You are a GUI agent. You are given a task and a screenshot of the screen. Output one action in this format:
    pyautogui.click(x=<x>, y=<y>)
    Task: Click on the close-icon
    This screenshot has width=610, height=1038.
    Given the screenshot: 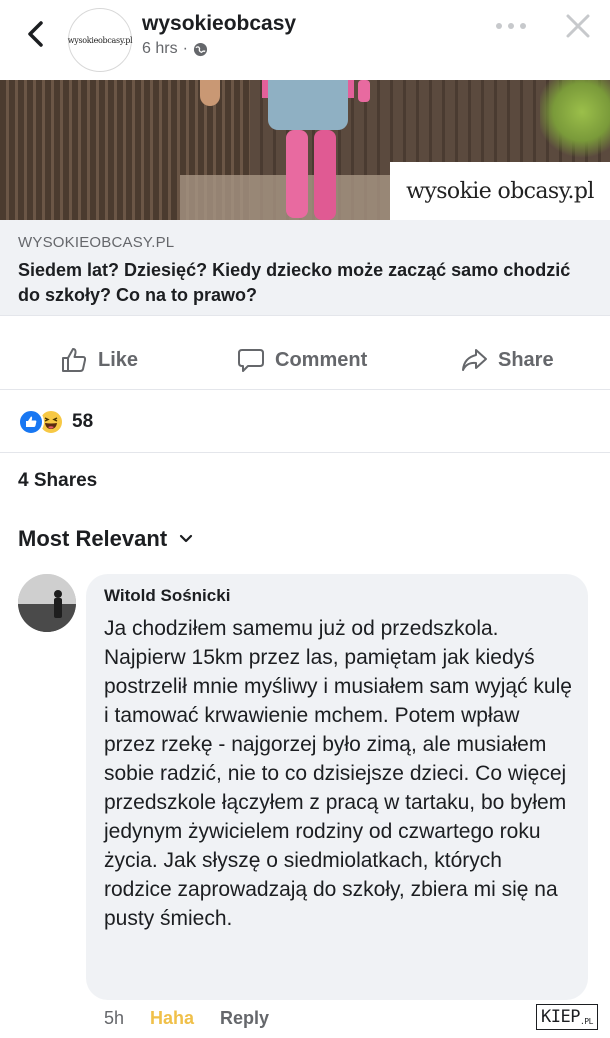 What is the action you would take?
    pyautogui.click(x=578, y=26)
    